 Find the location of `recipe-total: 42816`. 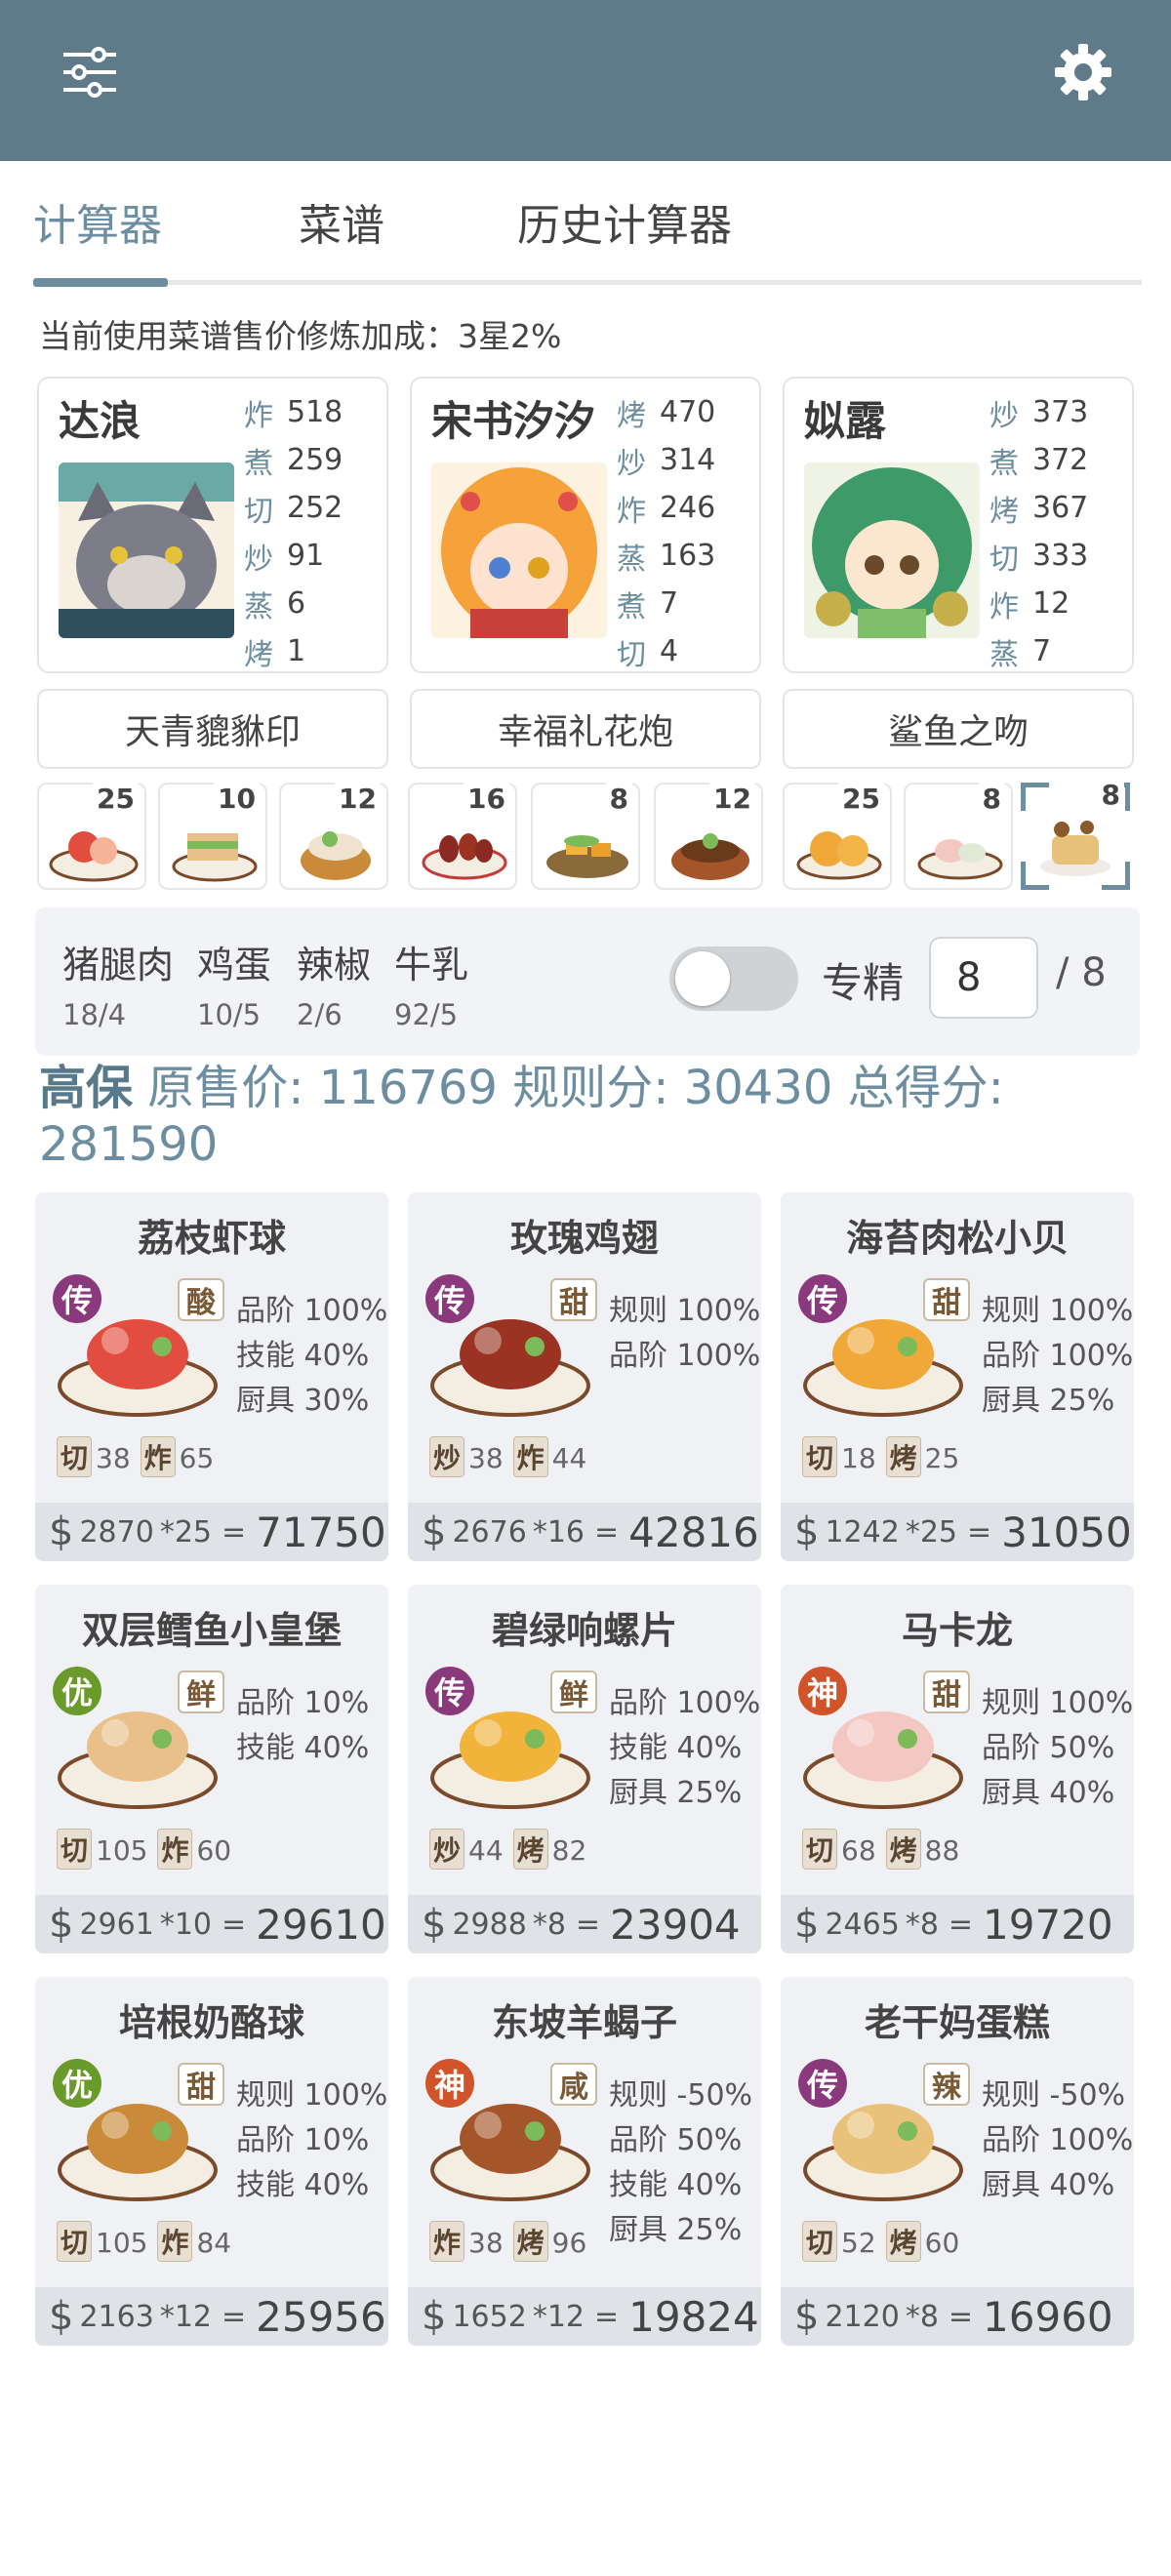

recipe-total: 42816 is located at coordinates (693, 1532).